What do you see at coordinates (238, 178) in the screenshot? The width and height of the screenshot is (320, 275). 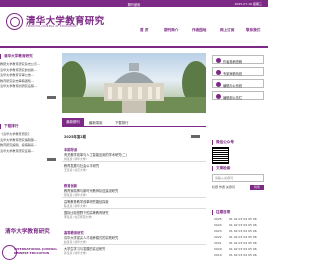 I see `search-input: 请输入关键词` at bounding box center [238, 178].